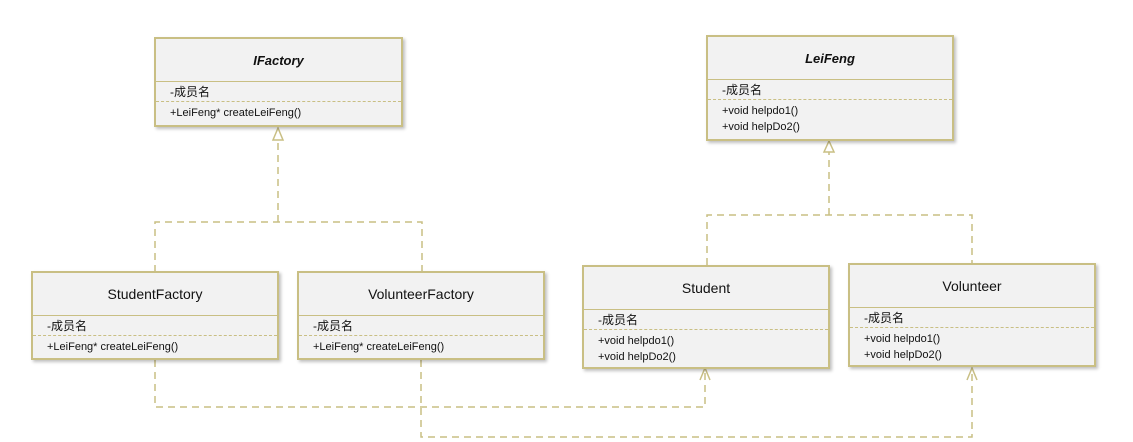 The image size is (1133, 442). I want to click on realization-line-studentfactory-ifactory, so click(288, 246).